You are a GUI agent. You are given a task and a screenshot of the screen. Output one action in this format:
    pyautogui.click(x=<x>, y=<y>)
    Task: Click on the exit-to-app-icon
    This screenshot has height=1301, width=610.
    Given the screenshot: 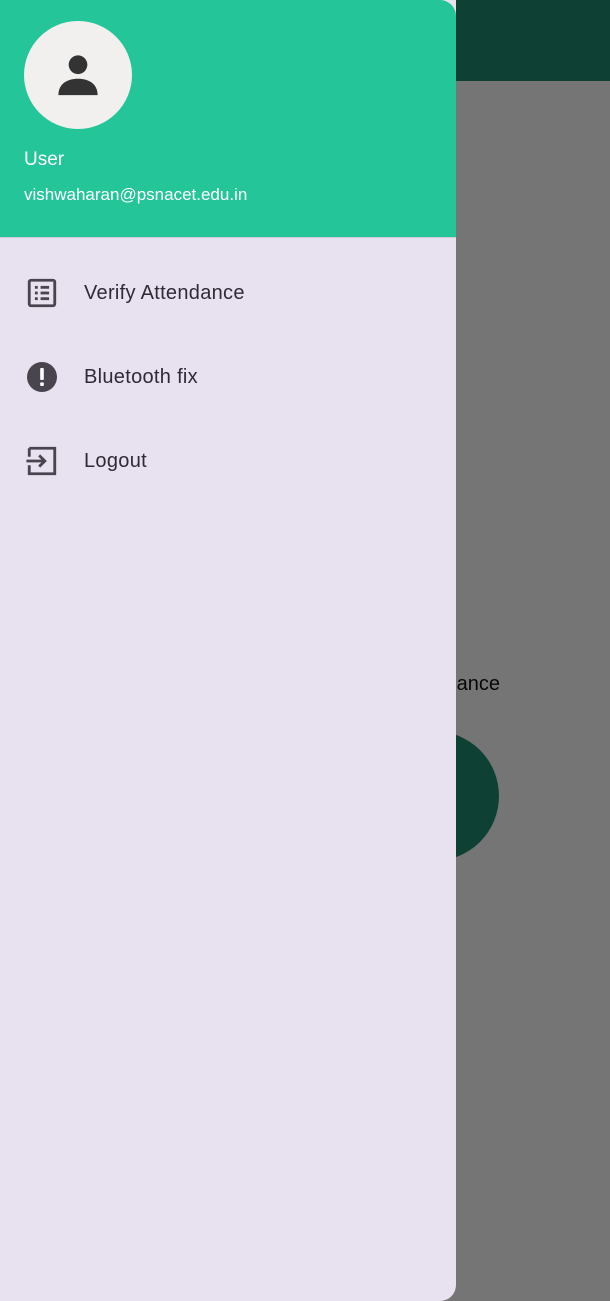 What is the action you would take?
    pyautogui.click(x=42, y=461)
    